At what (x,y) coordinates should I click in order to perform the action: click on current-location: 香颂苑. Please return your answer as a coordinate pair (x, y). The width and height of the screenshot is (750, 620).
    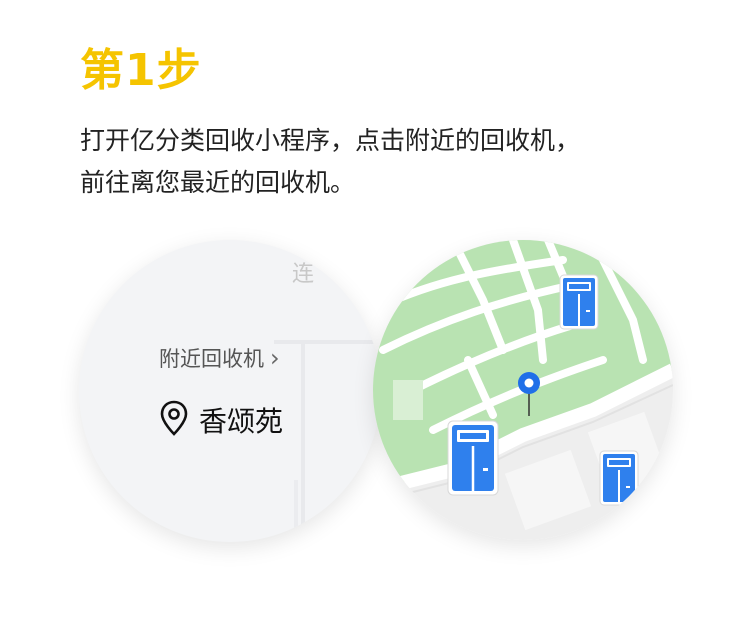
    Looking at the image, I should click on (221, 420).